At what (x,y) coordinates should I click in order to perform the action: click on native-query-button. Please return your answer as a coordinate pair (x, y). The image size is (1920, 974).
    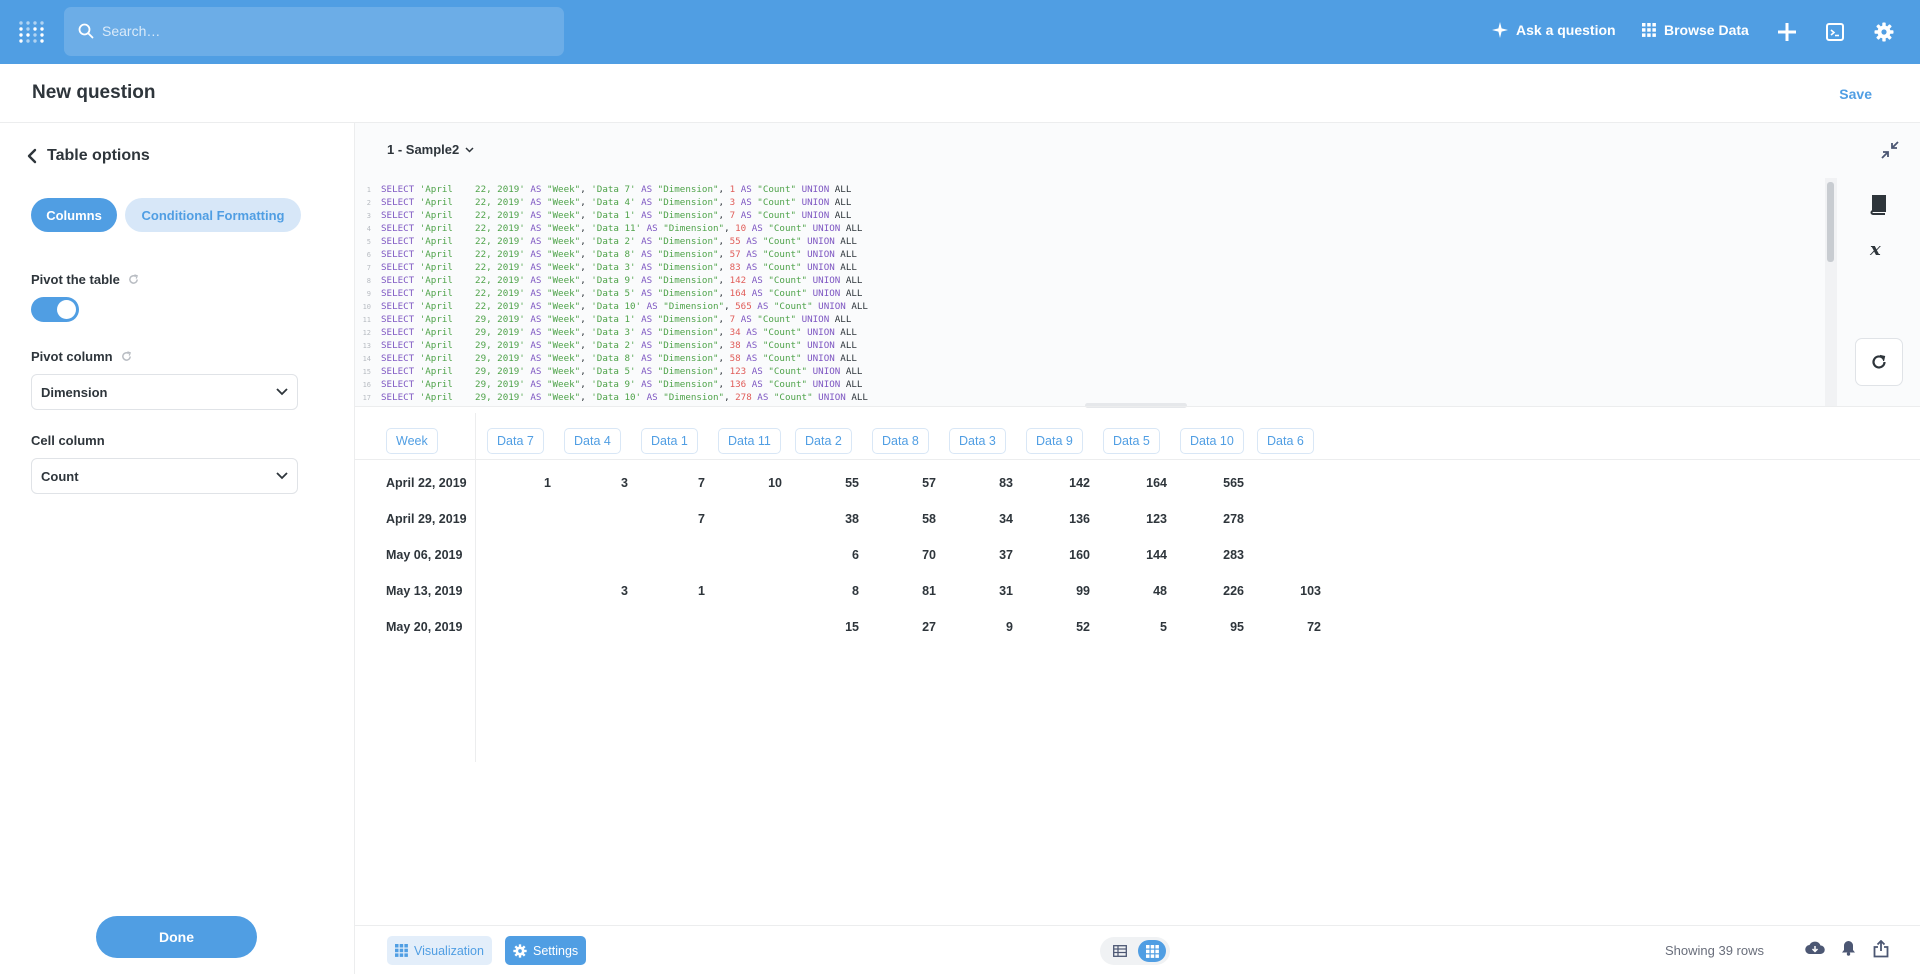
    Looking at the image, I should click on (1835, 32).